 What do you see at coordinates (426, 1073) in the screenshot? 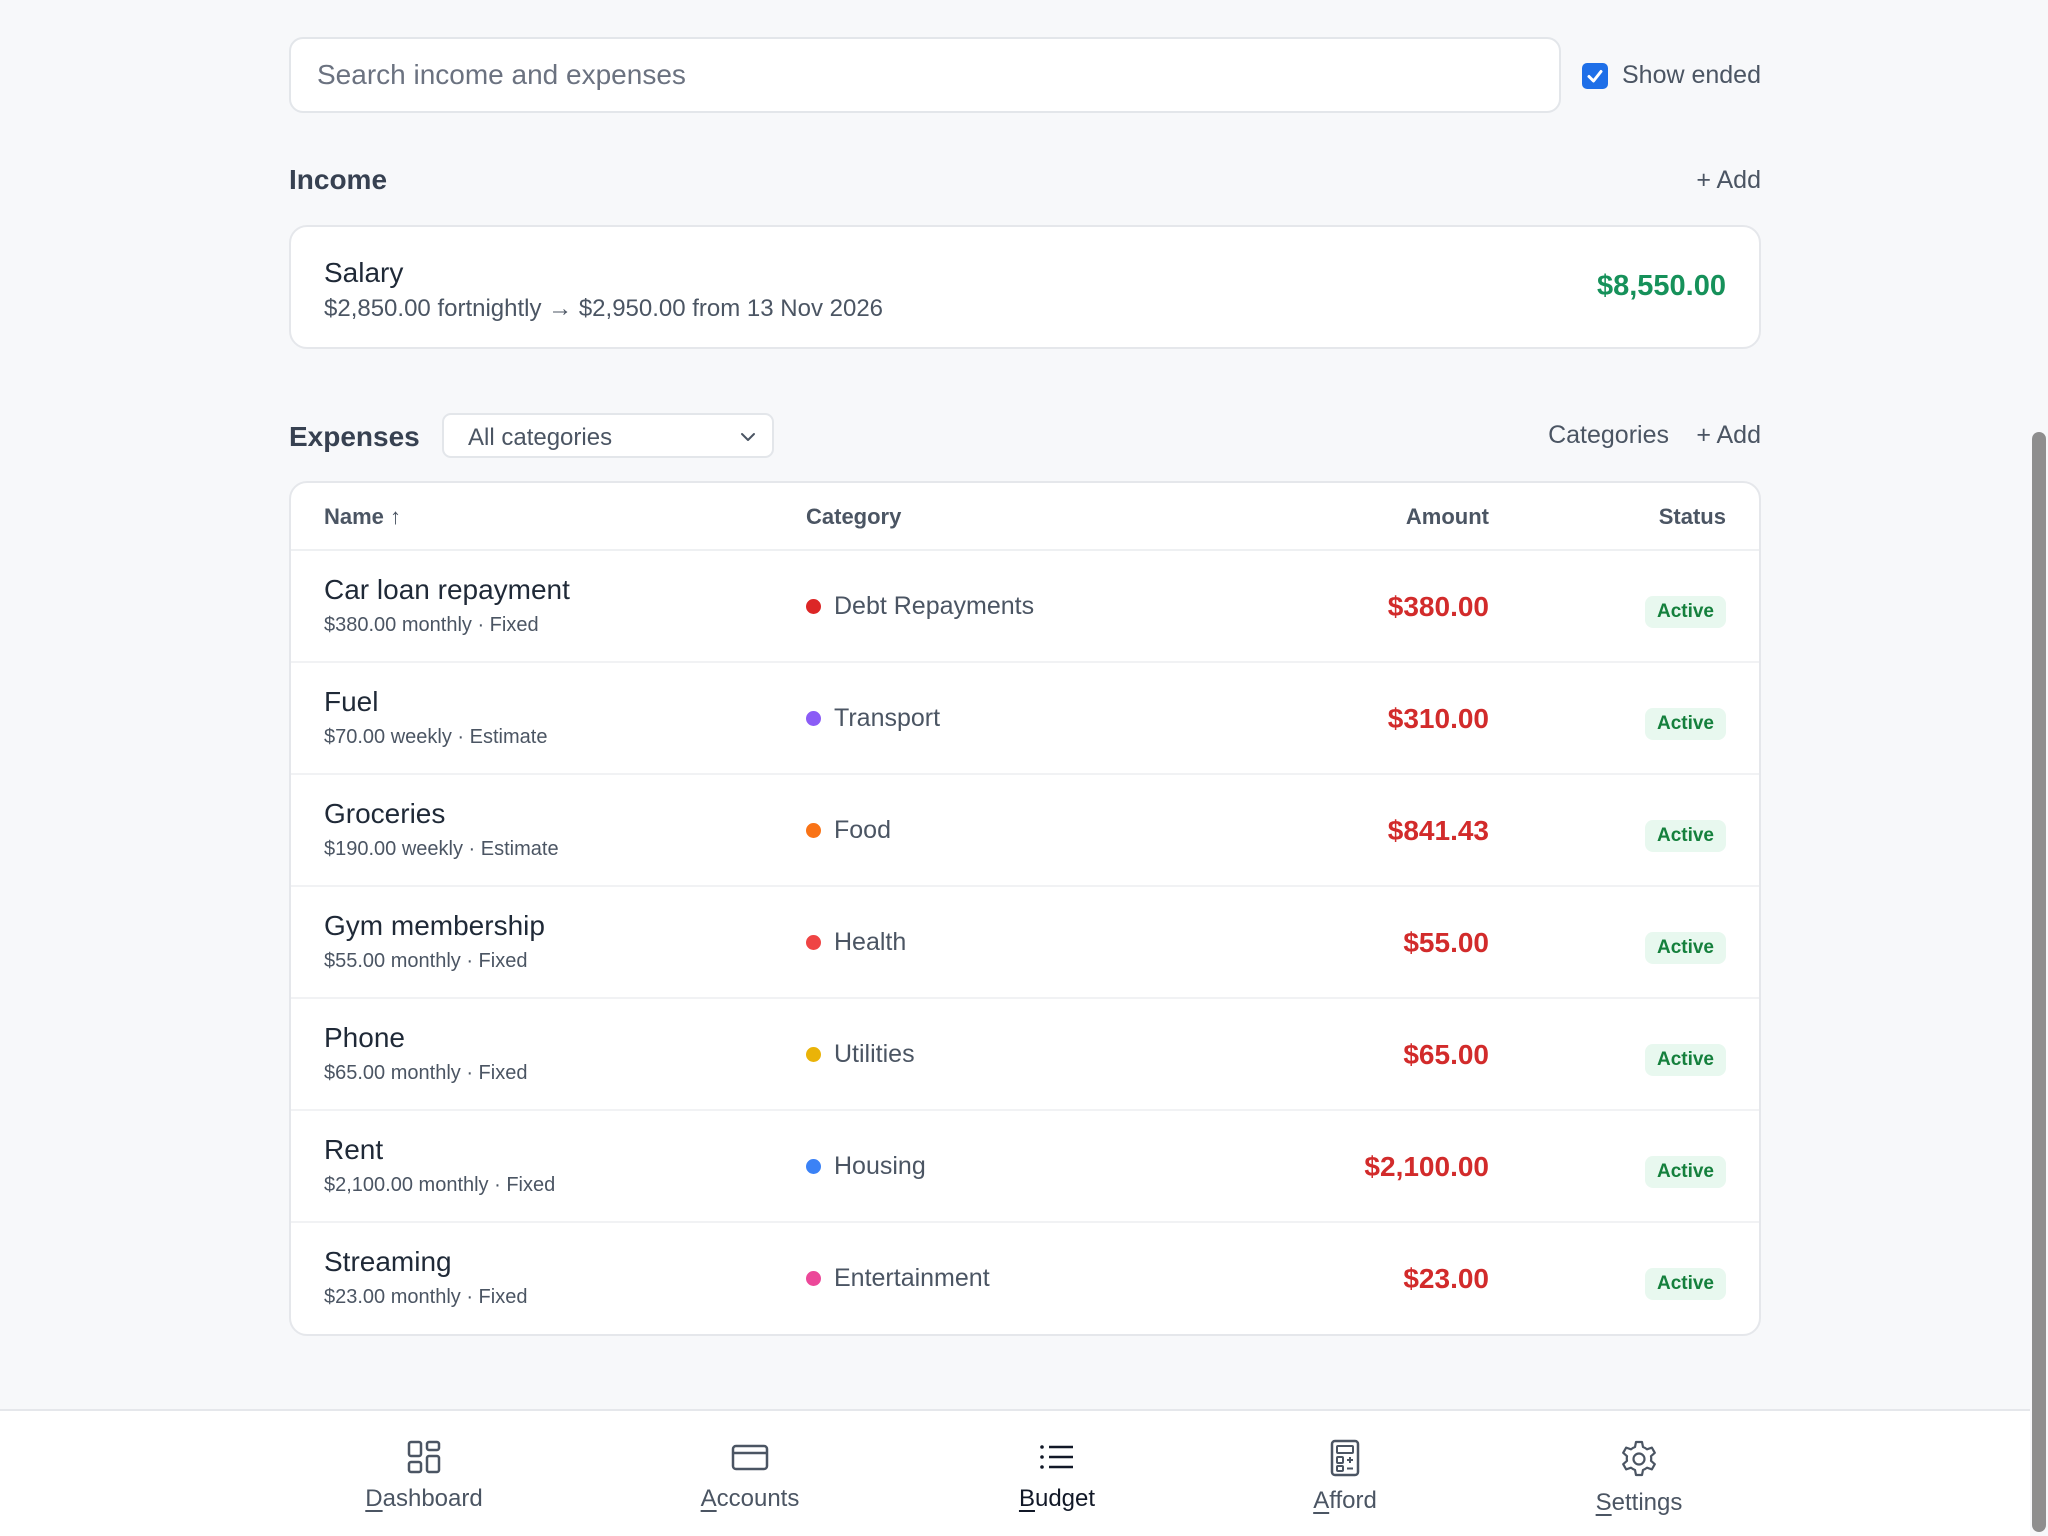
I see `expense-detail: $65.00 monthly · Fixed` at bounding box center [426, 1073].